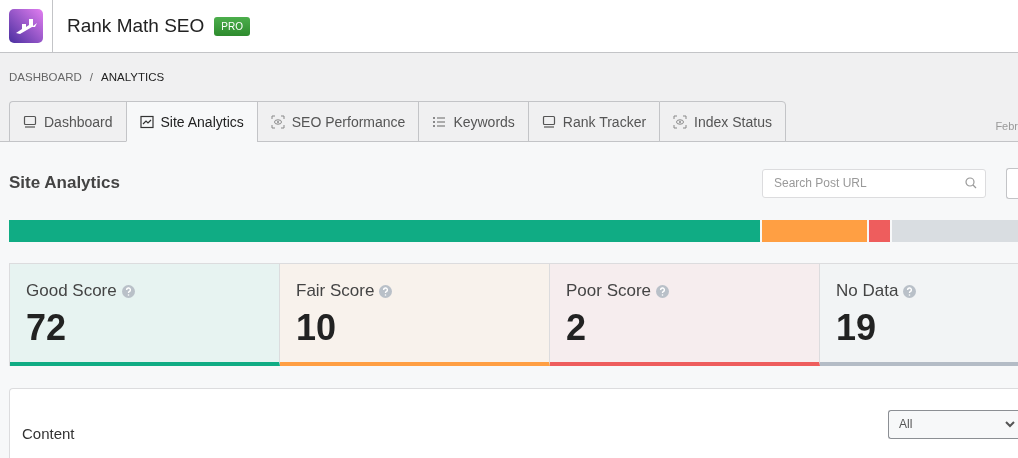 This screenshot has height=458, width=1018. Describe the element at coordinates (439, 121) in the screenshot. I see `list-icon` at that location.